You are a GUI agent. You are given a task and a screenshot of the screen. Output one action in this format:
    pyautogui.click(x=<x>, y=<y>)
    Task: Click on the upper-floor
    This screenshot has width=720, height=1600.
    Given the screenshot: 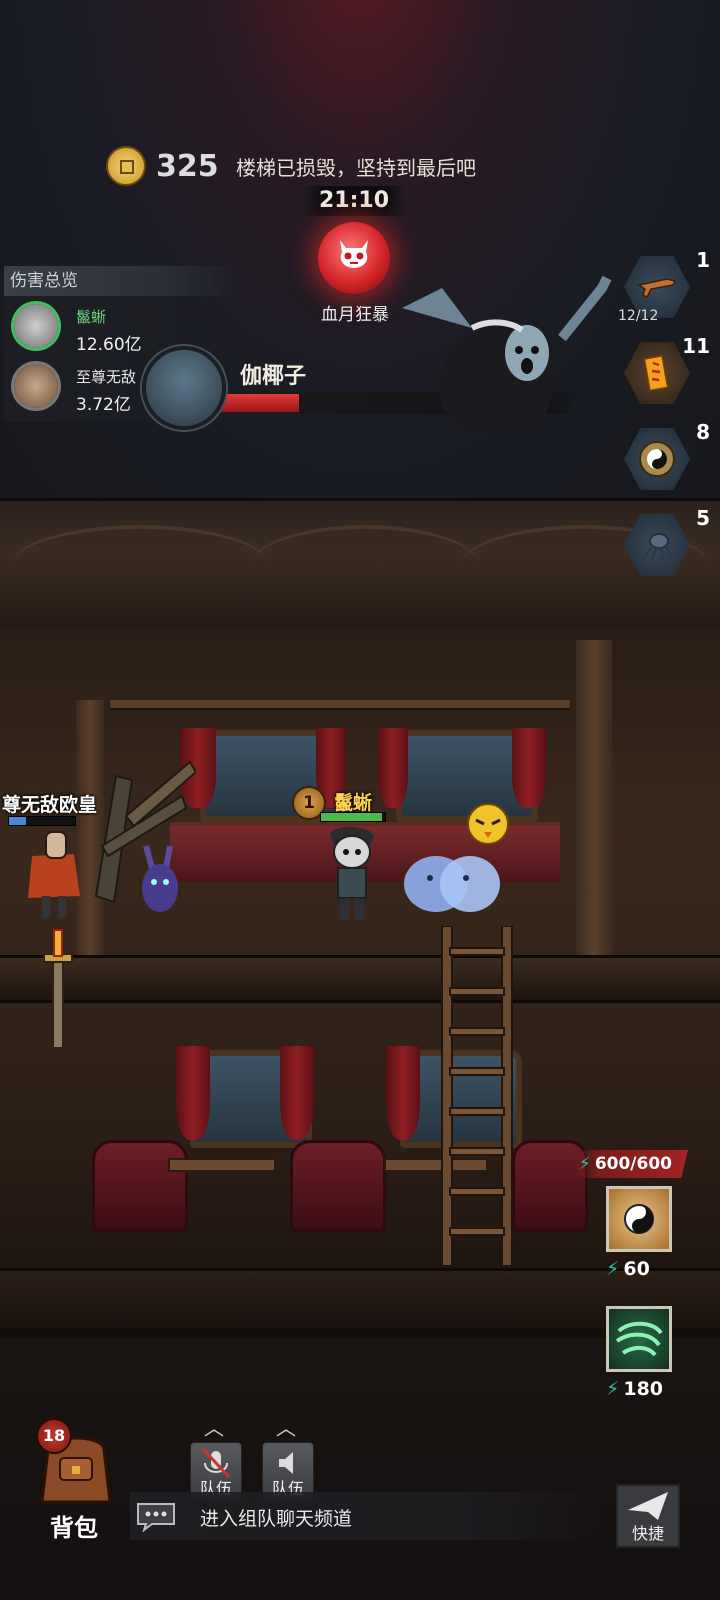 What is the action you would take?
    pyautogui.click(x=360, y=979)
    